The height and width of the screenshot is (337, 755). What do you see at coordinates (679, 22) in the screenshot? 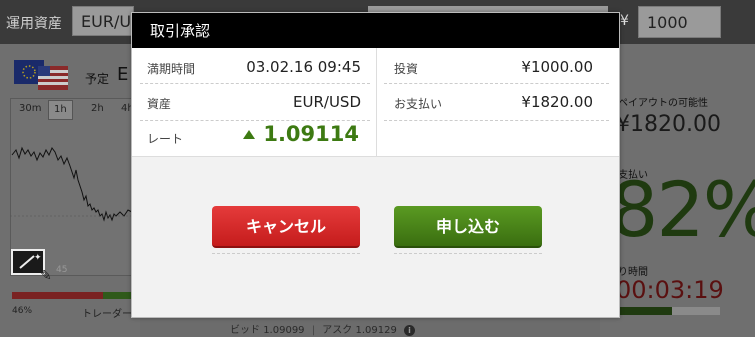
I see `amount-input: 1000` at bounding box center [679, 22].